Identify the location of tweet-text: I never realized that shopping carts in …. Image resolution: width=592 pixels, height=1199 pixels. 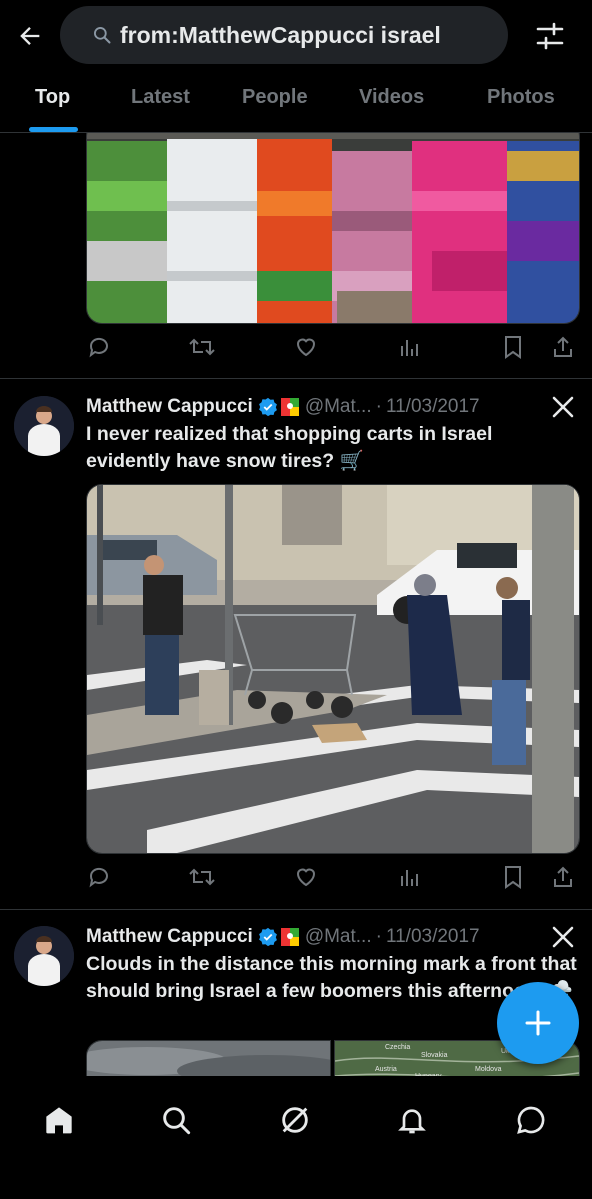
(289, 447).